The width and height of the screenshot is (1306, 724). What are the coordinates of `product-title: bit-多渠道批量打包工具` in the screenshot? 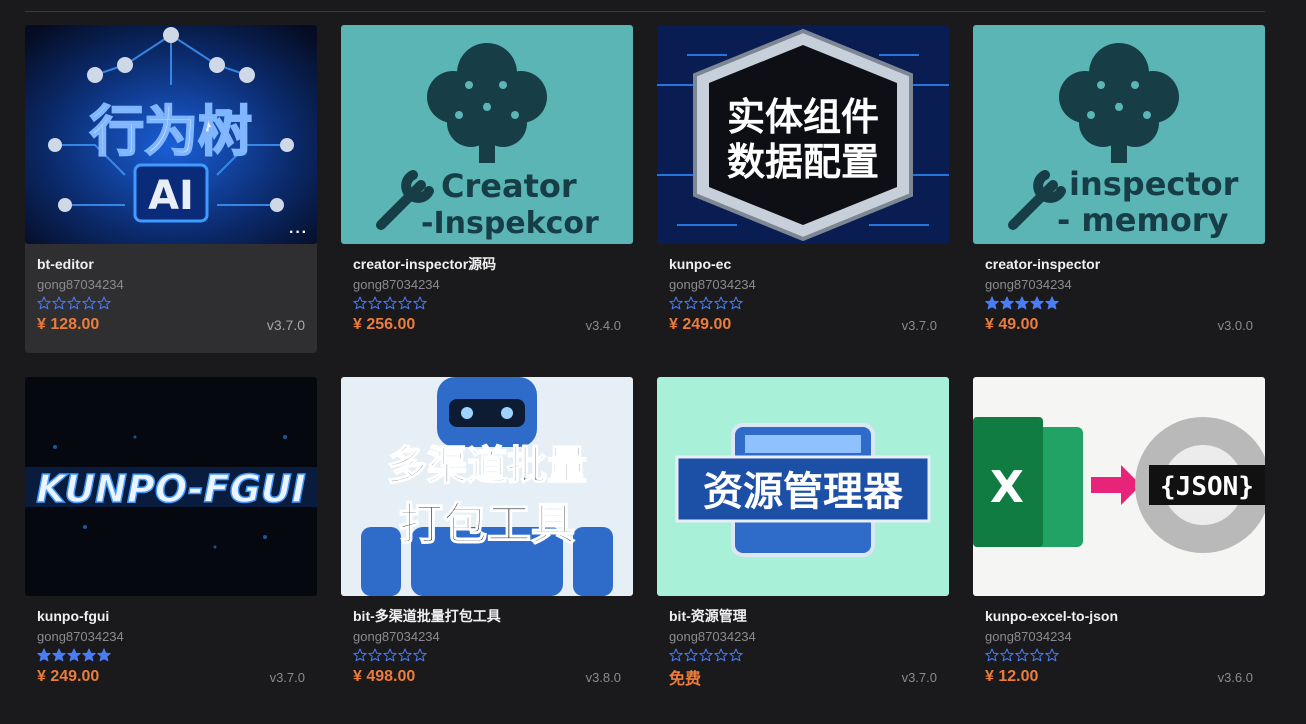 It's located at (487, 616).